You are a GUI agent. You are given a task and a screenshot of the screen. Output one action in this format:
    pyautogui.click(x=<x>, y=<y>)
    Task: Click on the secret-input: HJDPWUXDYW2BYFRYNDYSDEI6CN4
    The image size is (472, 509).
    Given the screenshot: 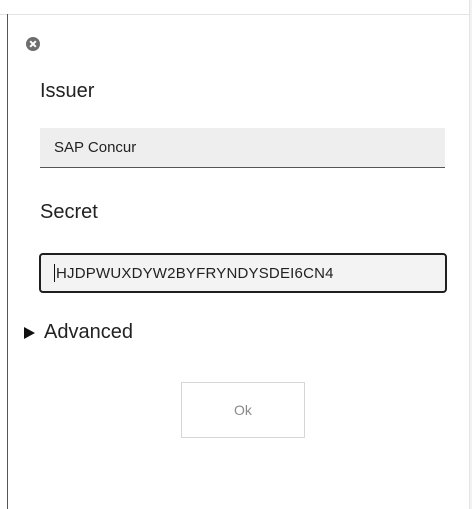 What is the action you would take?
    pyautogui.click(x=243, y=273)
    